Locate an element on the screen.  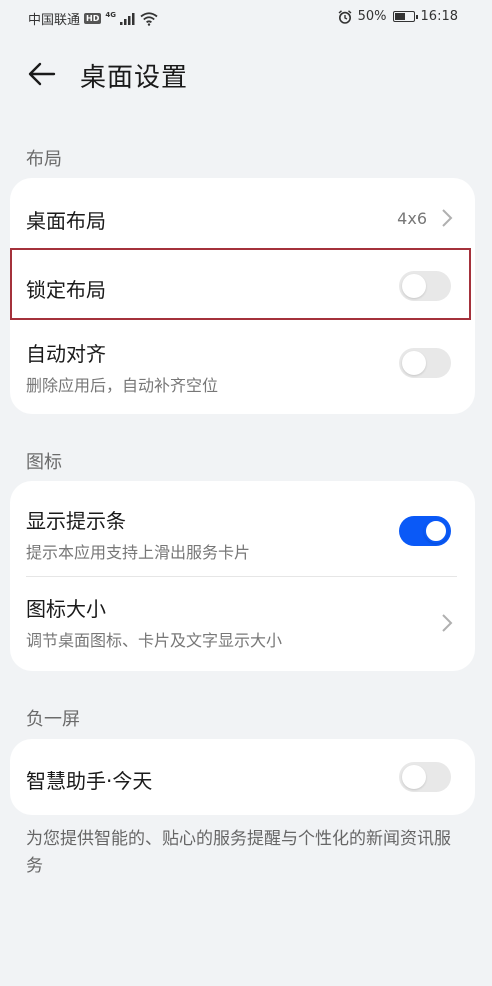
battery-icon is located at coordinates (405, 16).